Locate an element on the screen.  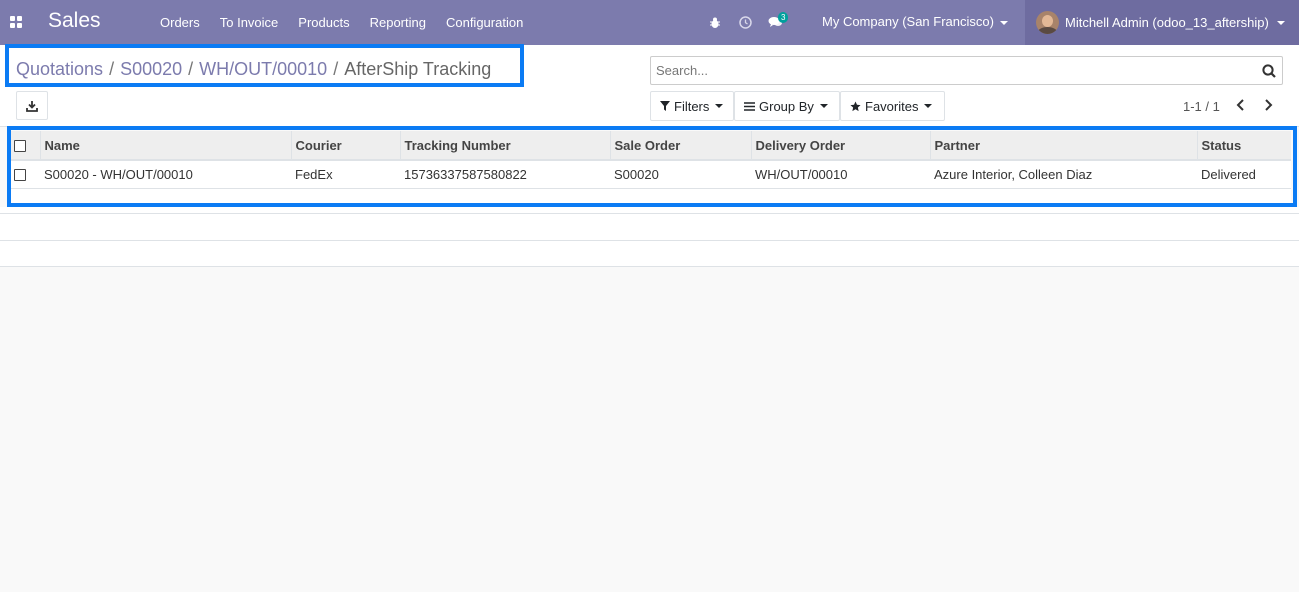
list-empty-area is located at coordinates (649, 236).